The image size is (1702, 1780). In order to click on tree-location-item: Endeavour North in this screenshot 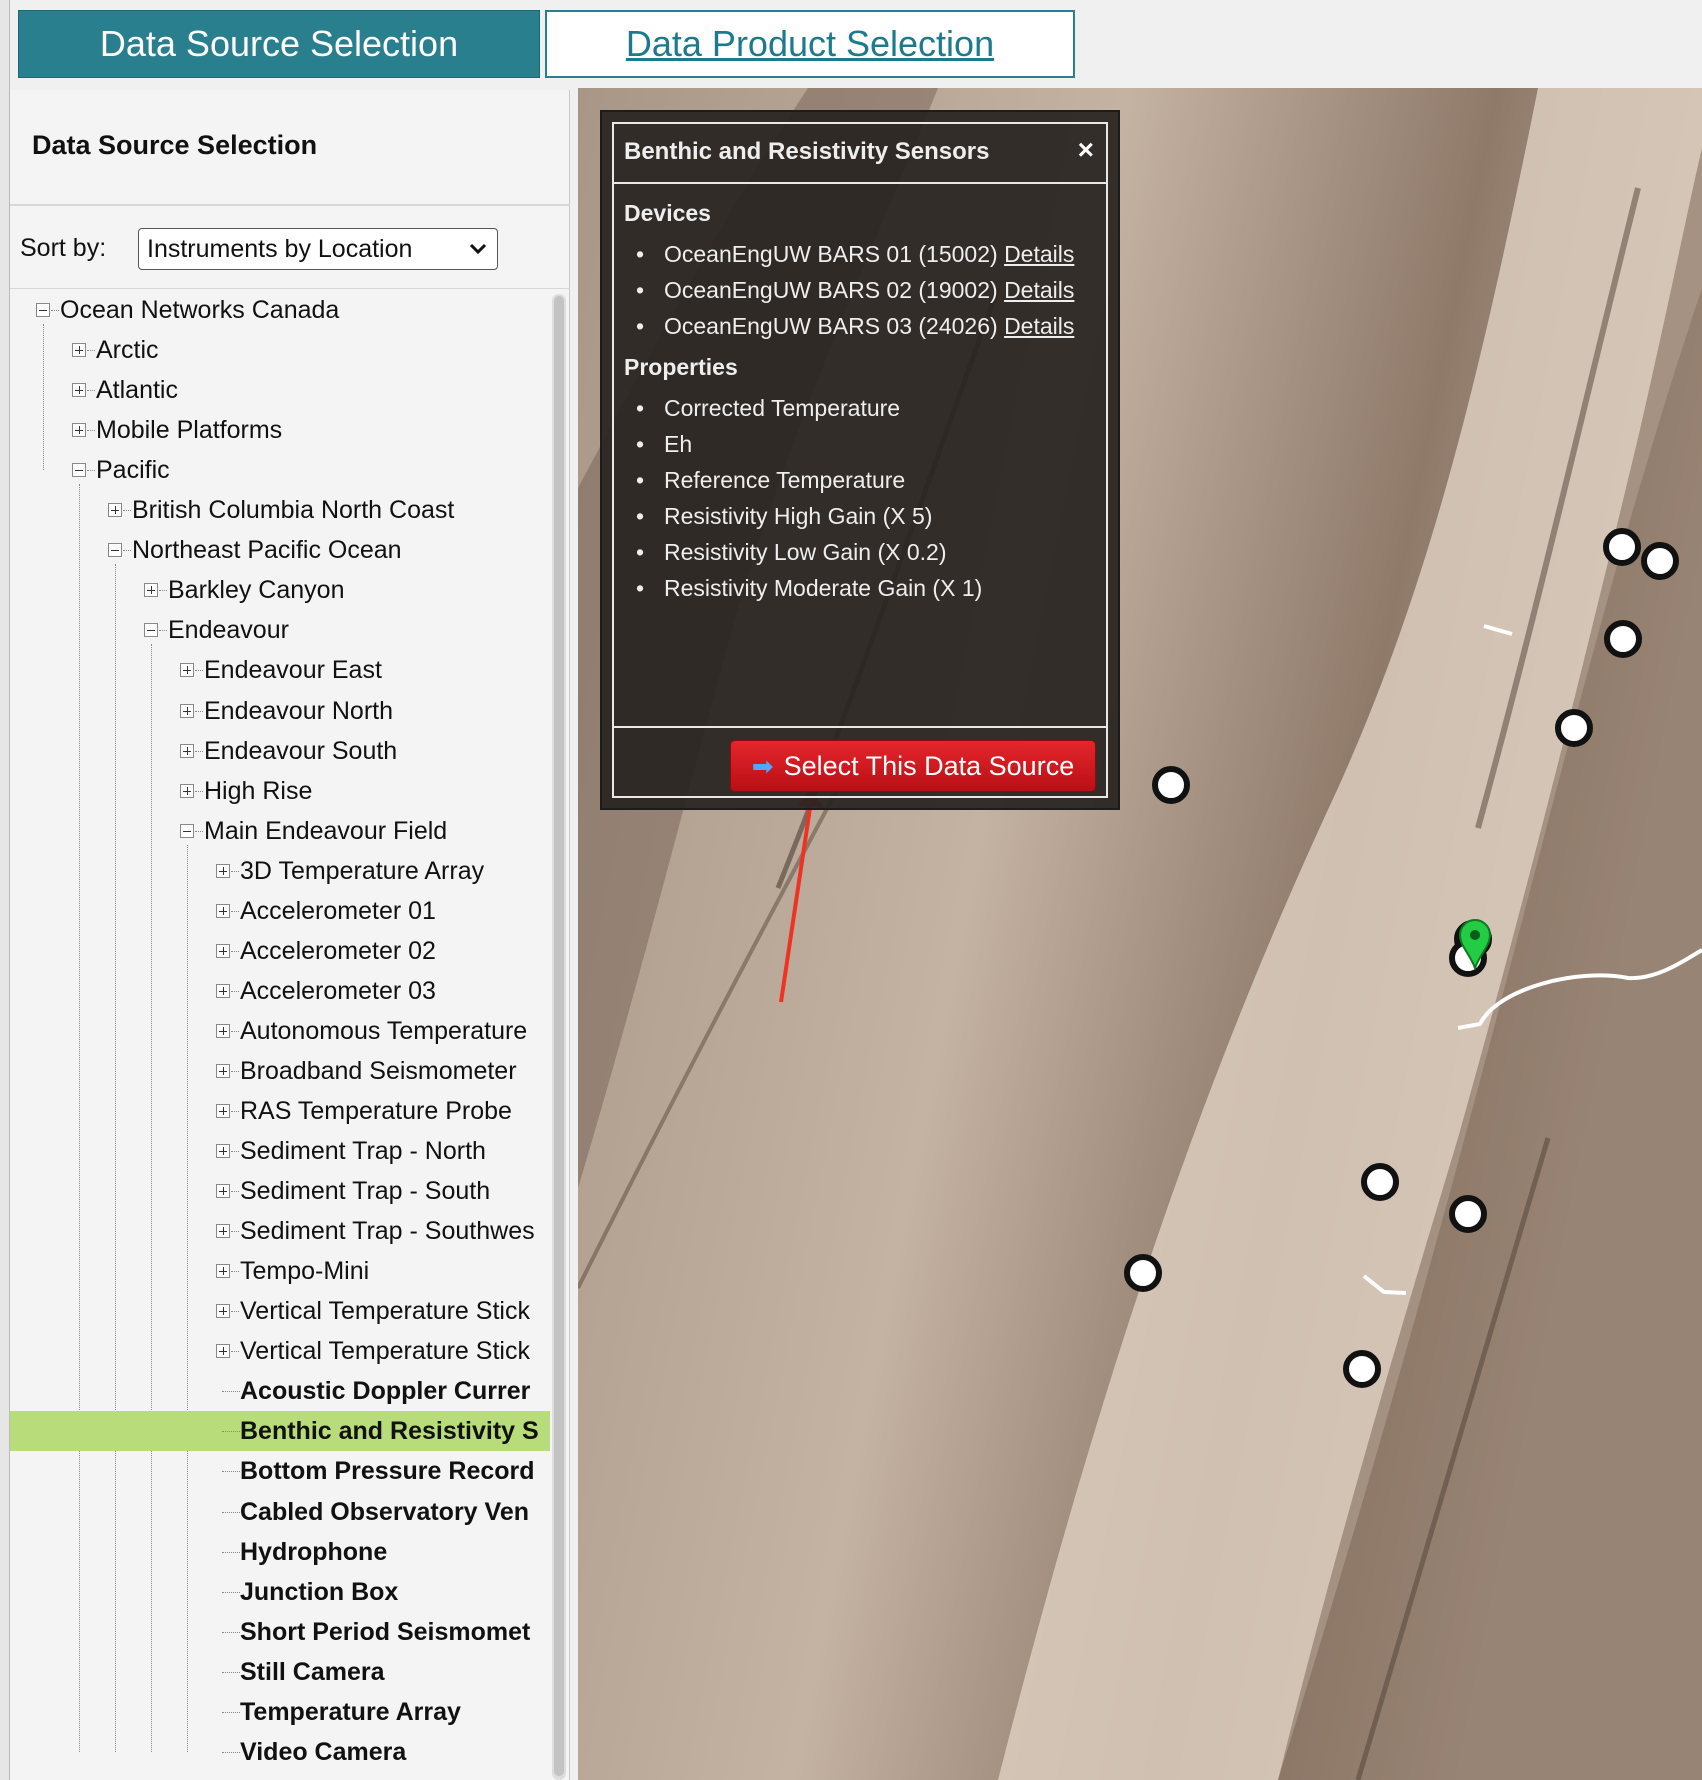, I will do `click(280, 711)`.